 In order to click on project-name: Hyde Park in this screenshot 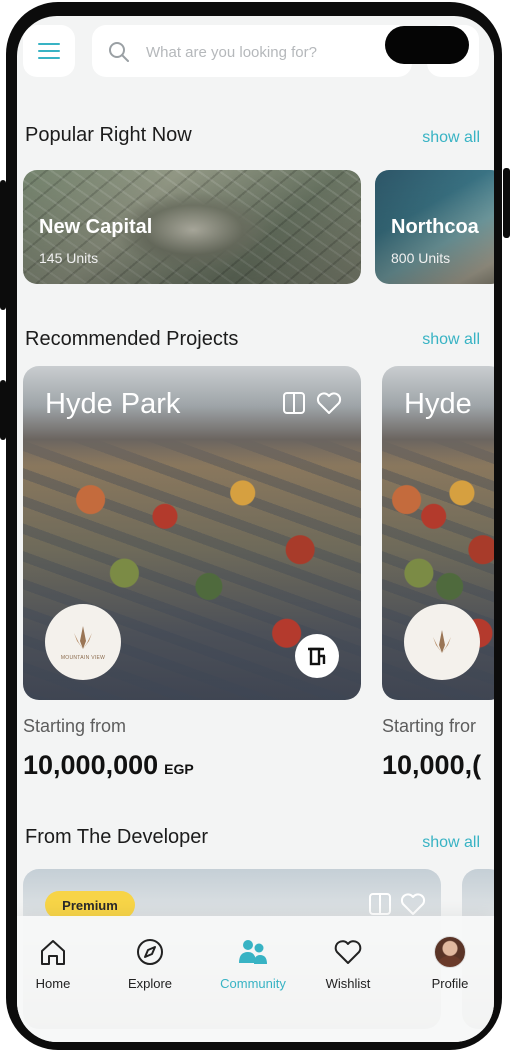, I will do `click(113, 404)`.